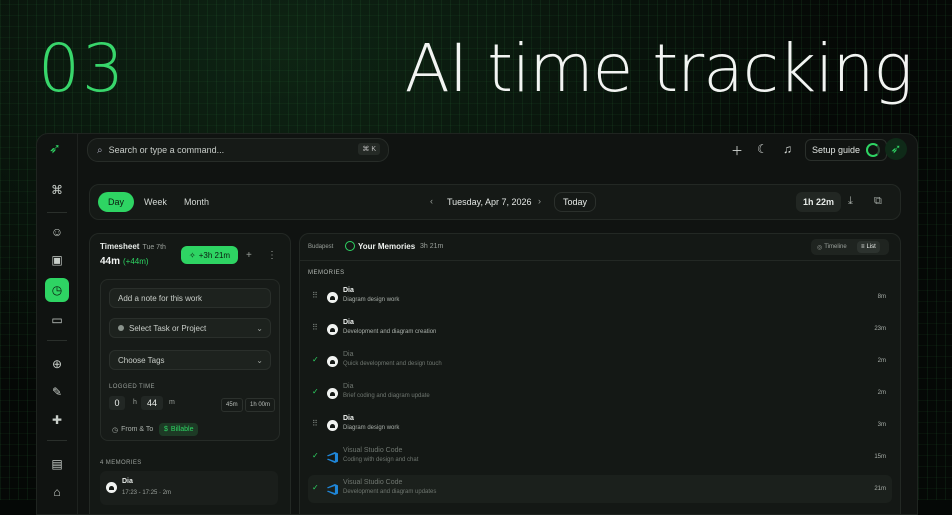 The image size is (952, 515). I want to click on briefcase-icon: ▣, so click(57, 260).